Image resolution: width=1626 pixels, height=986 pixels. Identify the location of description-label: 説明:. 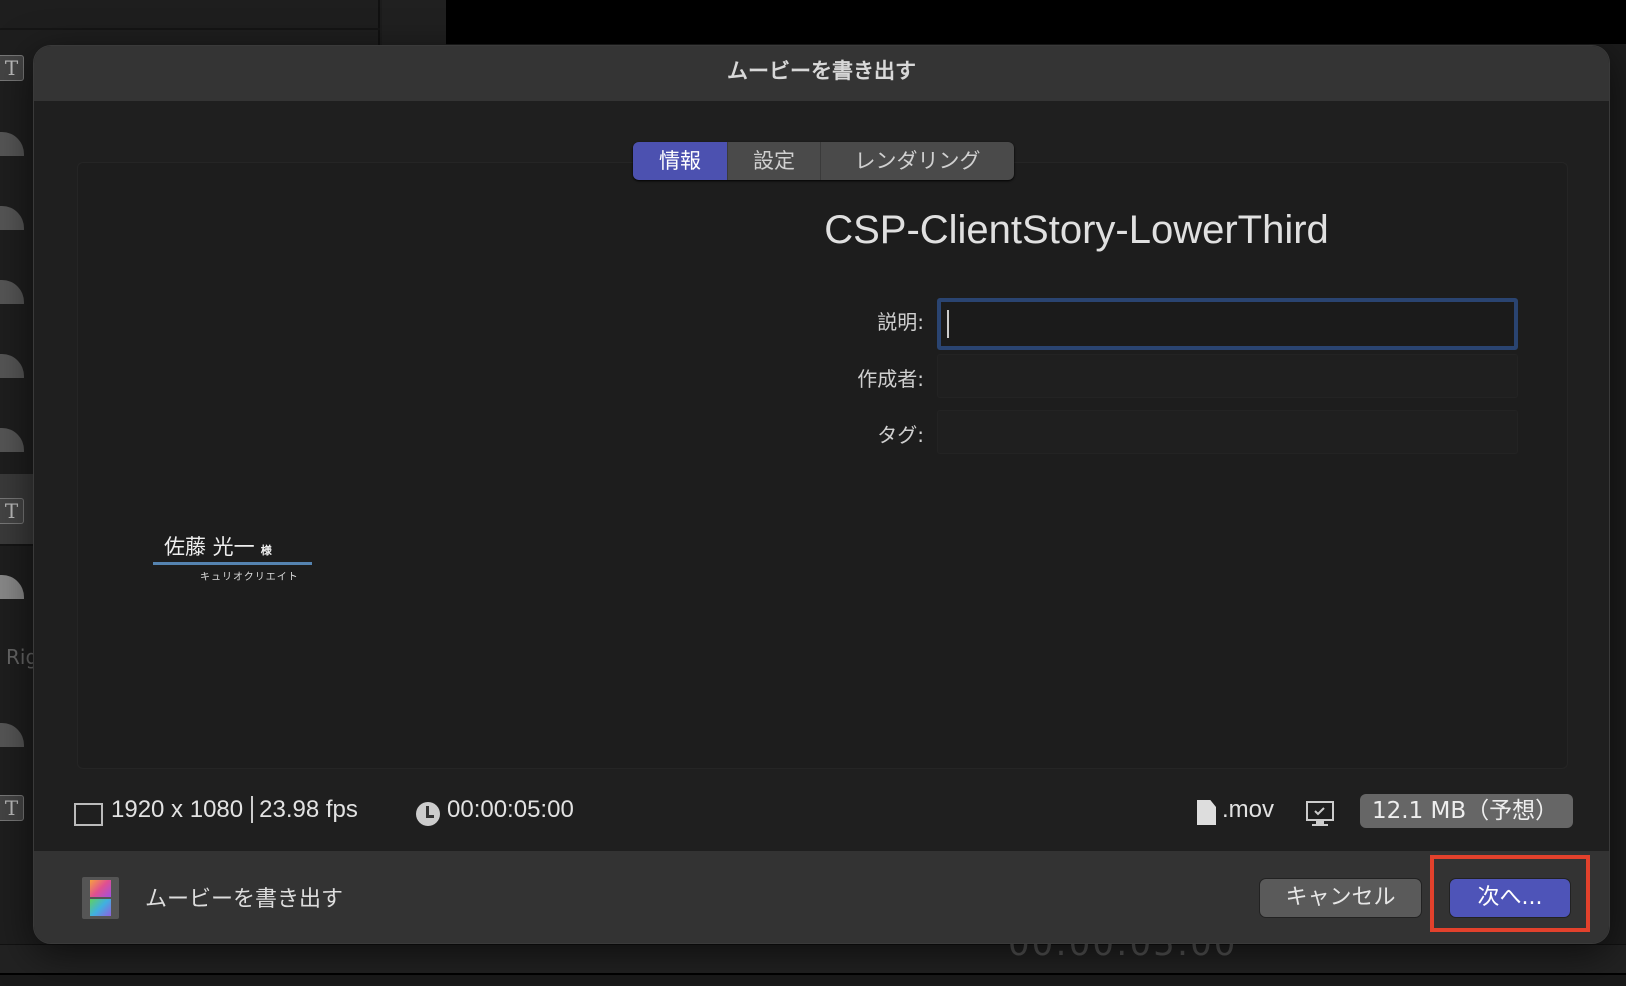
(900, 322).